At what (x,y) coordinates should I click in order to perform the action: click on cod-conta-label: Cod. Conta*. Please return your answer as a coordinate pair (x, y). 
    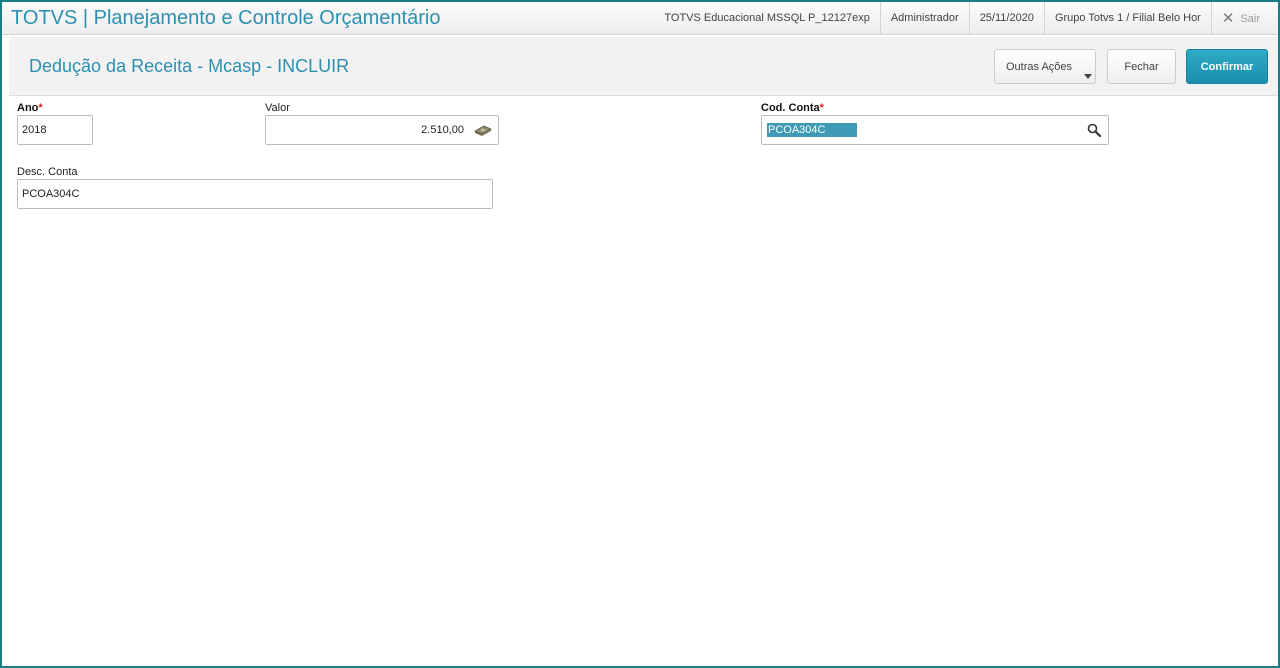
    Looking at the image, I should click on (792, 108).